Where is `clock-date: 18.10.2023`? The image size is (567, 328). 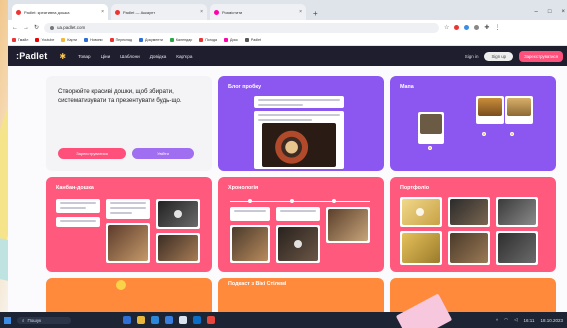
clock-date: 18.10.2023 is located at coordinates (551, 320).